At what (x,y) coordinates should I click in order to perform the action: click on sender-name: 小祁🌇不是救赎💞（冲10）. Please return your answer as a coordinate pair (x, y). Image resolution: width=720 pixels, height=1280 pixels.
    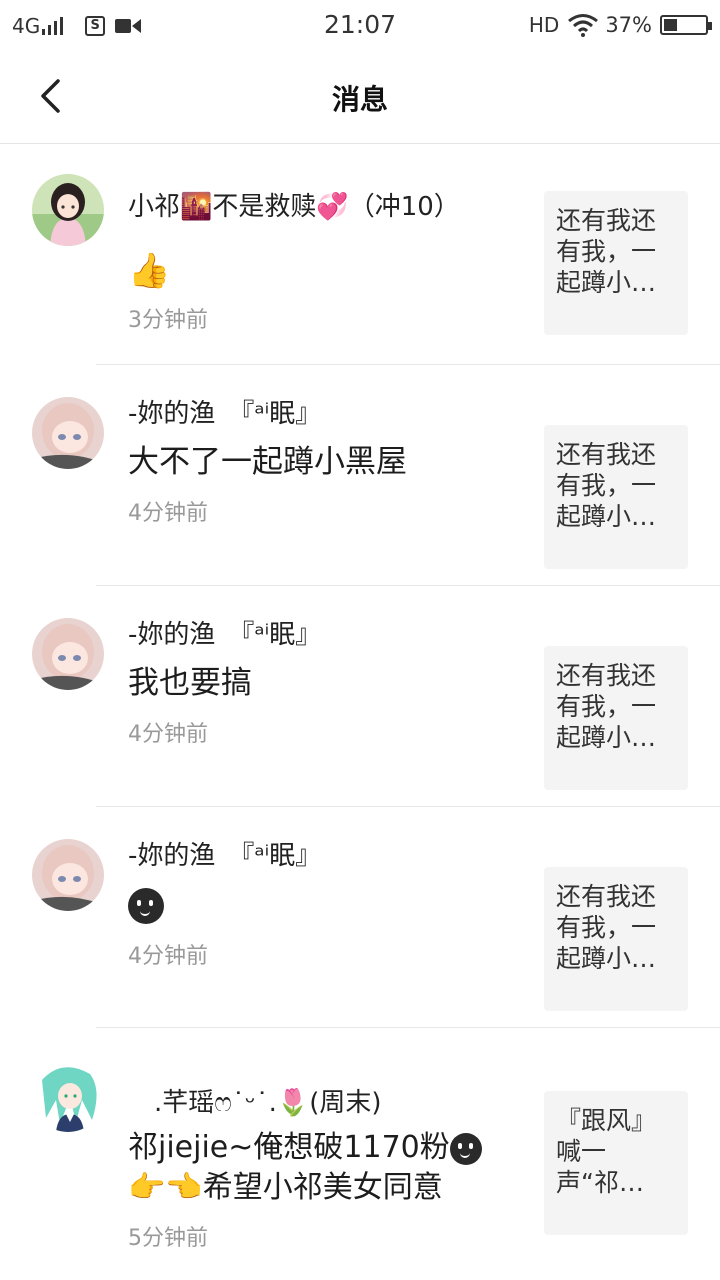
    Looking at the image, I should click on (318, 207).